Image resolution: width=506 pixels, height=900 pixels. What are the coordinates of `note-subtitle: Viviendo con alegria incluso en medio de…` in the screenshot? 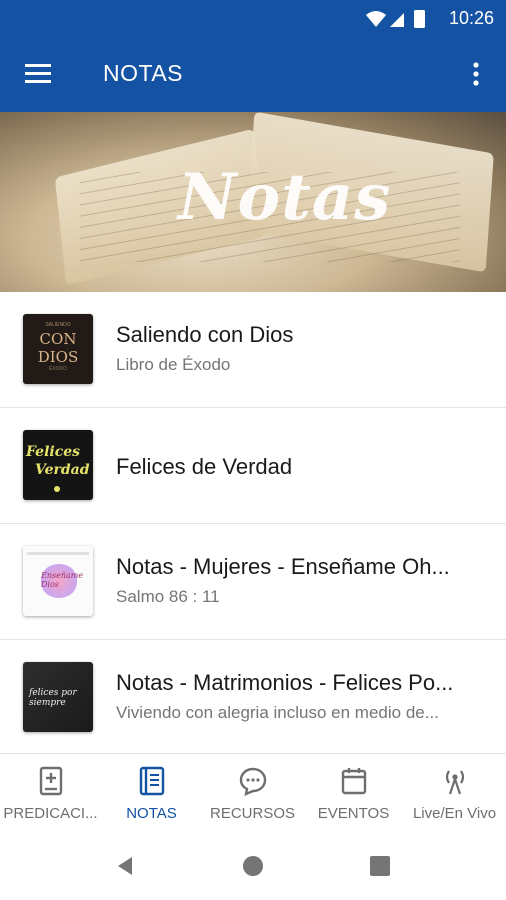 It's located at (277, 712).